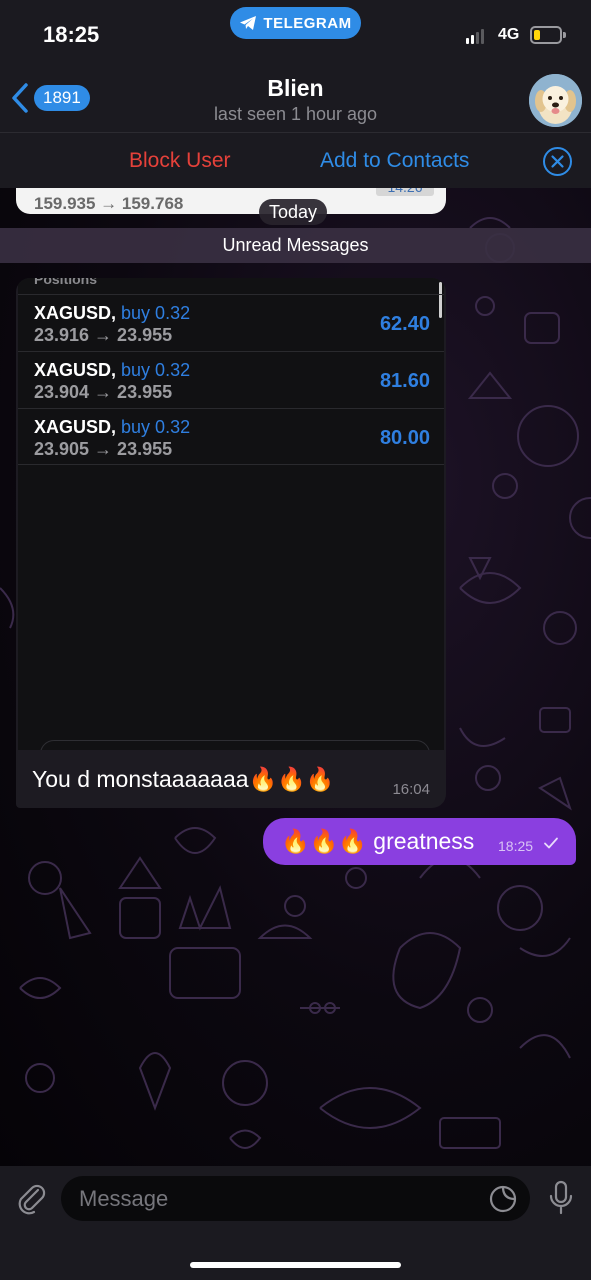 The height and width of the screenshot is (1280, 591). I want to click on message-input, so click(295, 1198).